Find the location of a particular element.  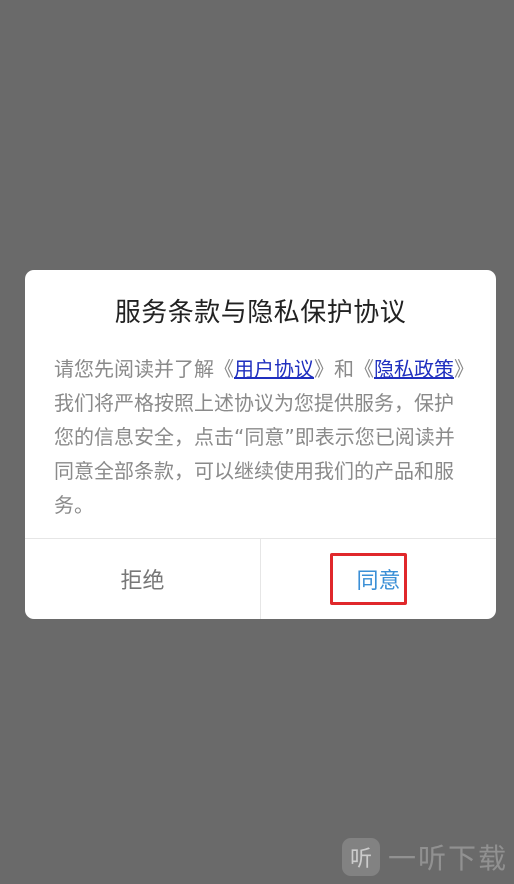

privacy-policy-link: 隐私政策 is located at coordinates (414, 369).